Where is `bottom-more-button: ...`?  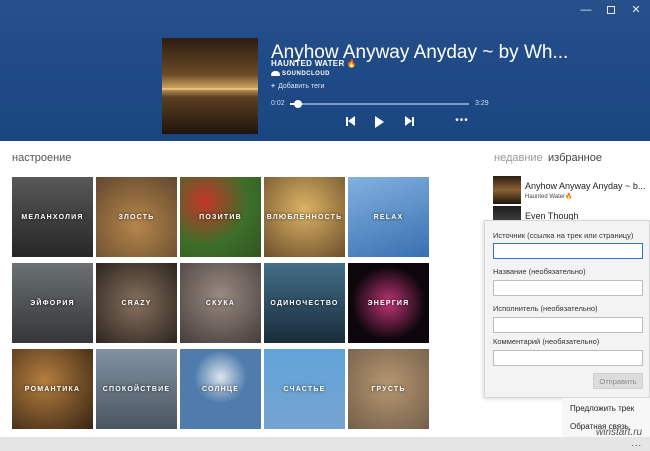
bottom-more-button: ... is located at coordinates (636, 443).